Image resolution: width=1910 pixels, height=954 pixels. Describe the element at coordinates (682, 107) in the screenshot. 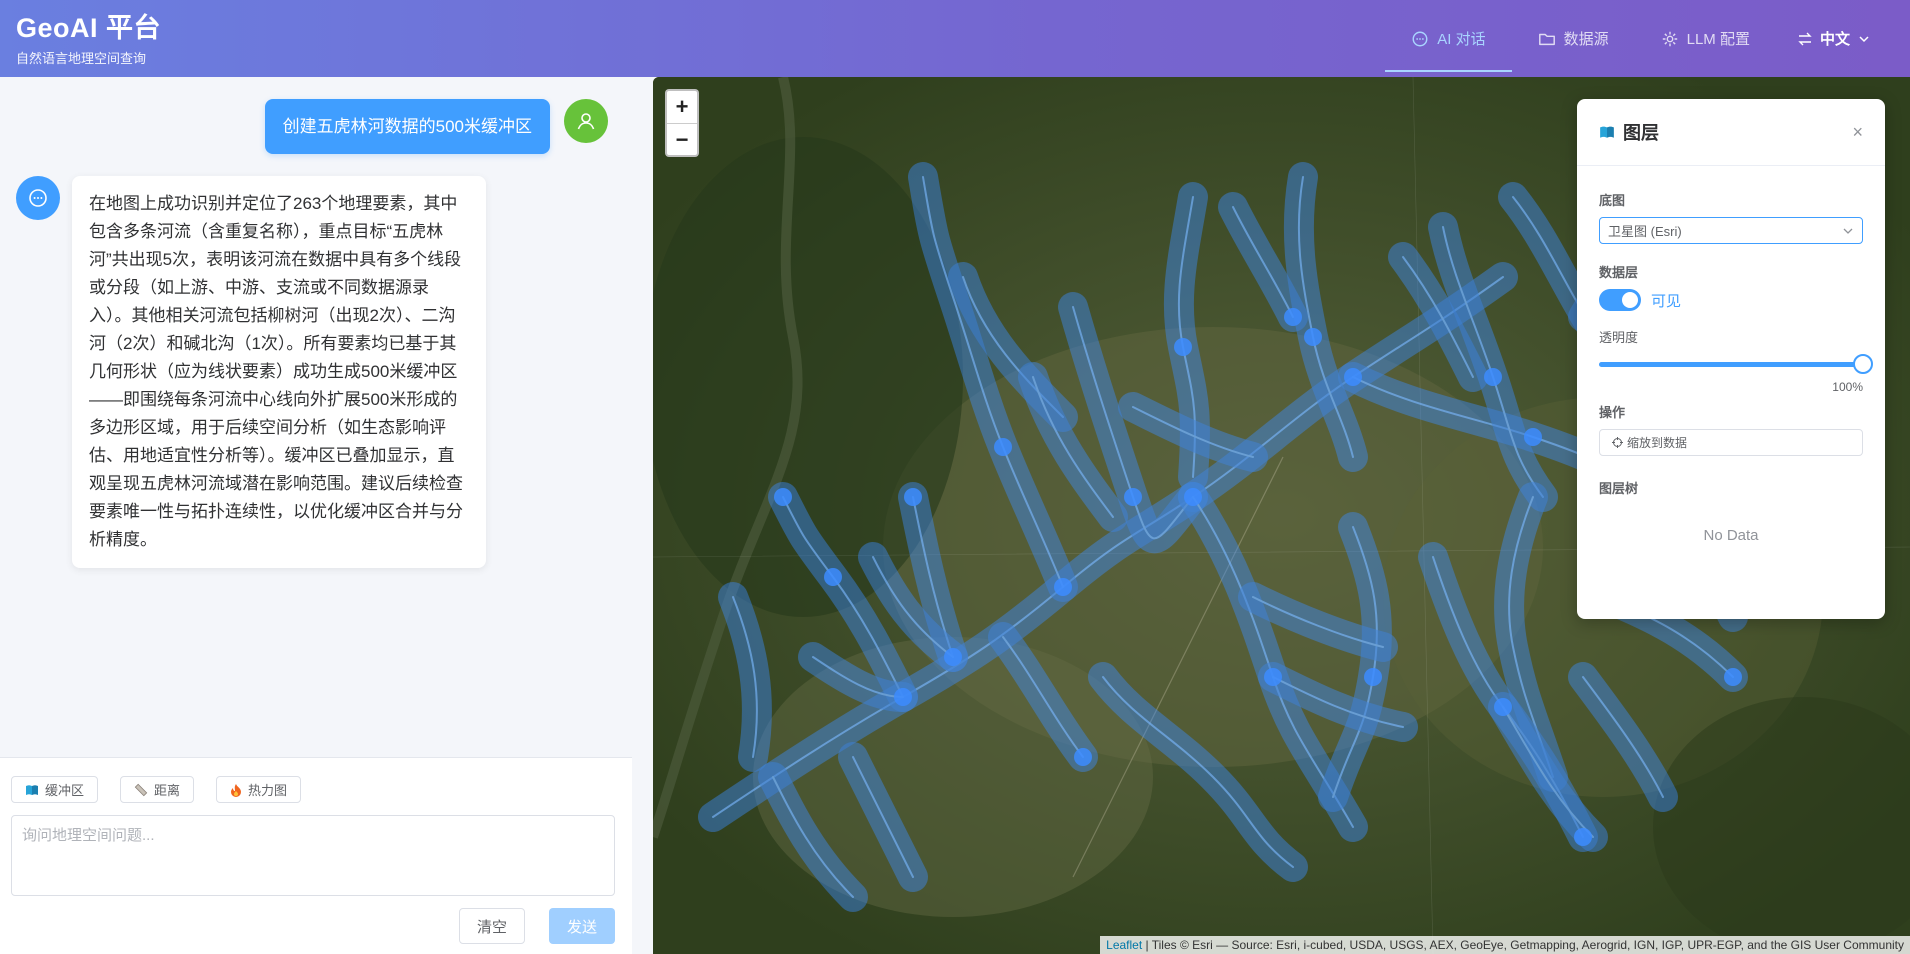

I see `zoom-in-button: +` at that location.